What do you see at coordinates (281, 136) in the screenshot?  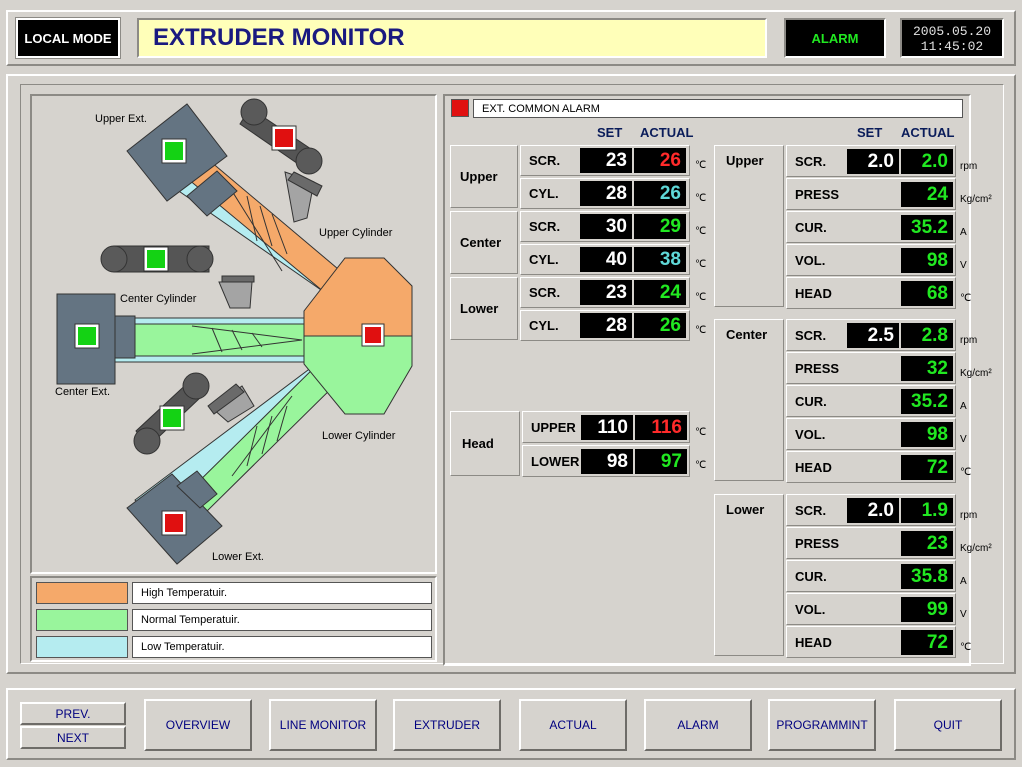 I see `upper-roller-unit` at bounding box center [281, 136].